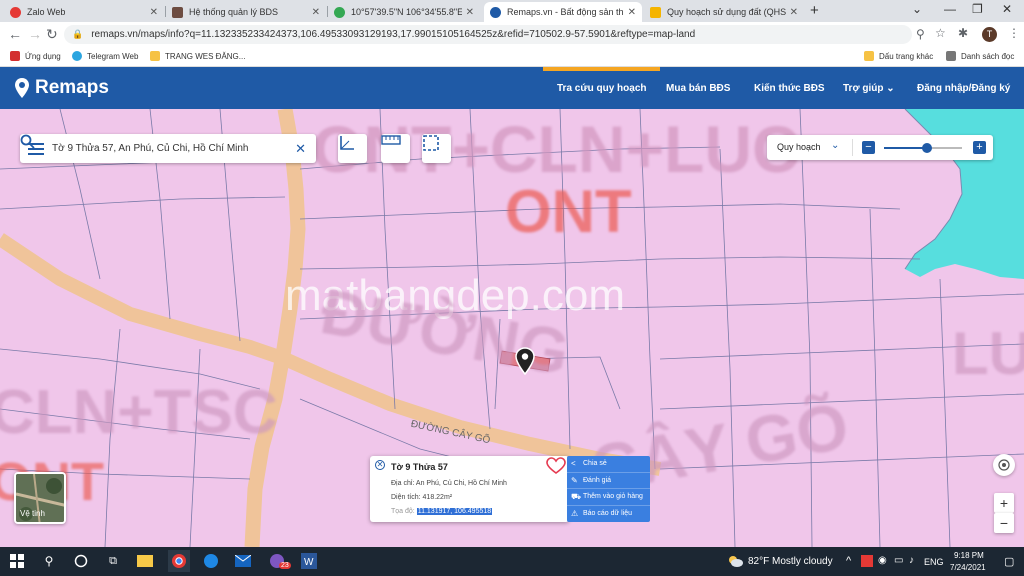 The height and width of the screenshot is (576, 1024). Describe the element at coordinates (300, 149) in the screenshot. I see `clear-search-icon: ✕` at that location.